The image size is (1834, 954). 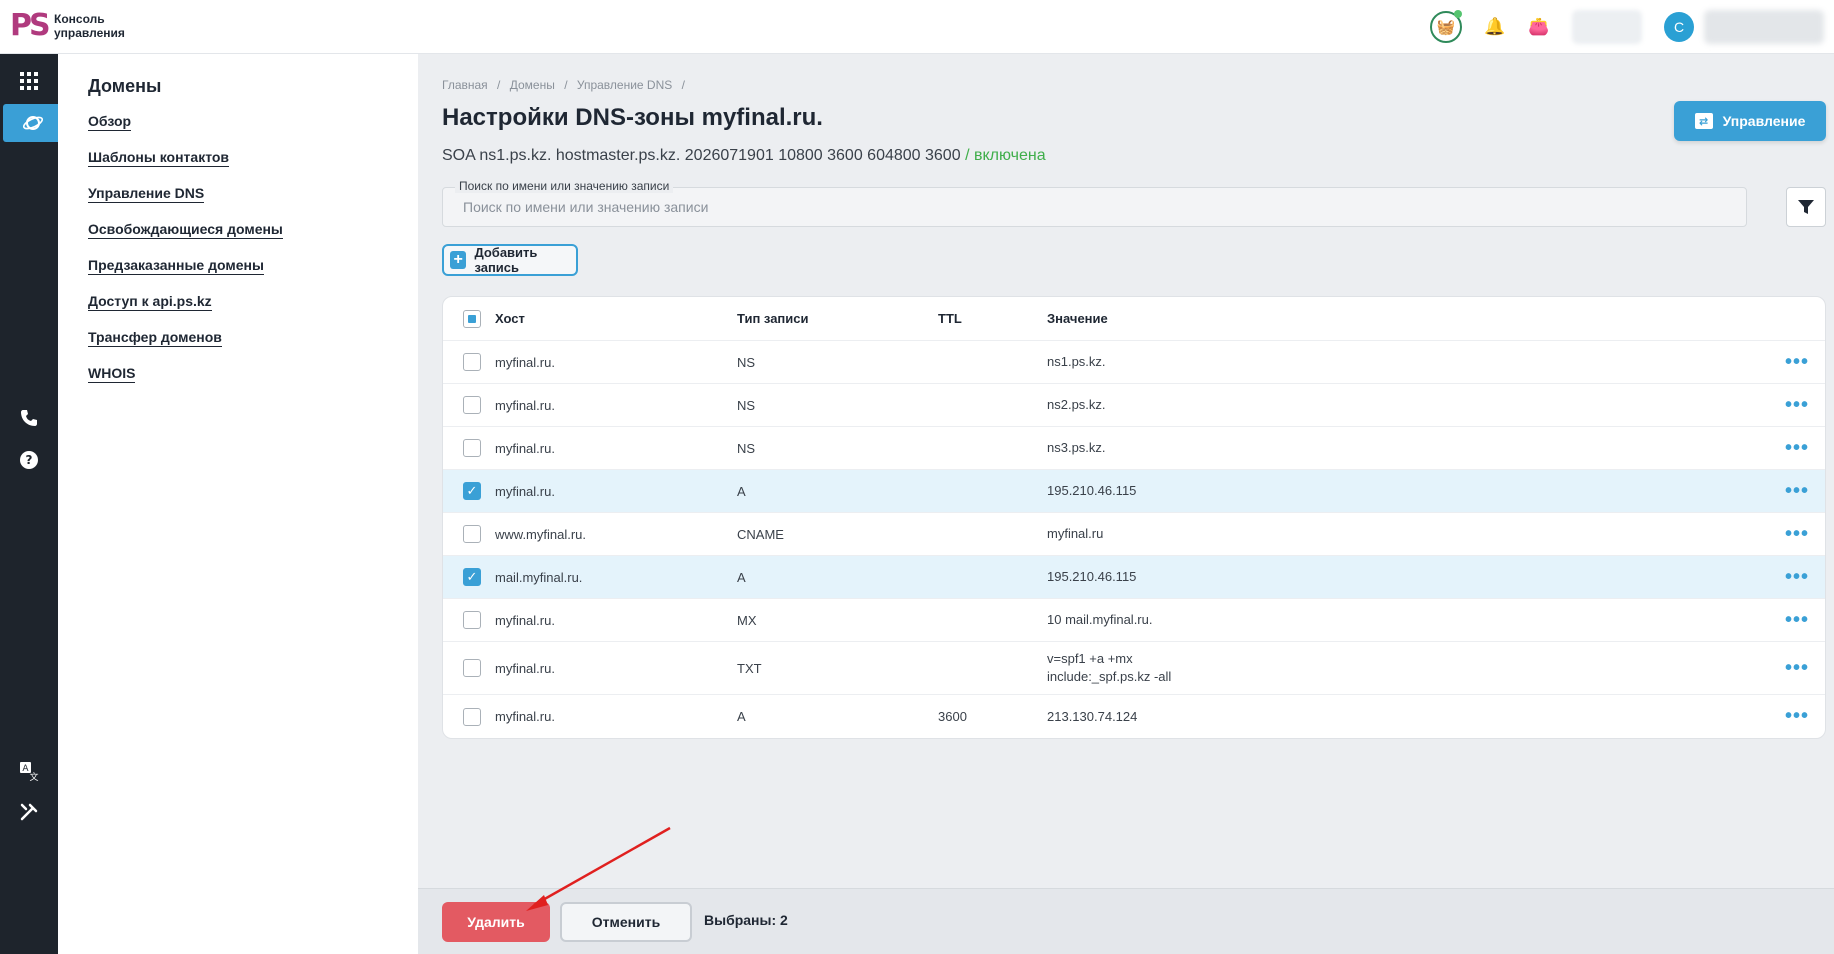 What do you see at coordinates (185, 230) in the screenshot?
I see `sidebar-item-expiring-domains: Освобождающиеся домены` at bounding box center [185, 230].